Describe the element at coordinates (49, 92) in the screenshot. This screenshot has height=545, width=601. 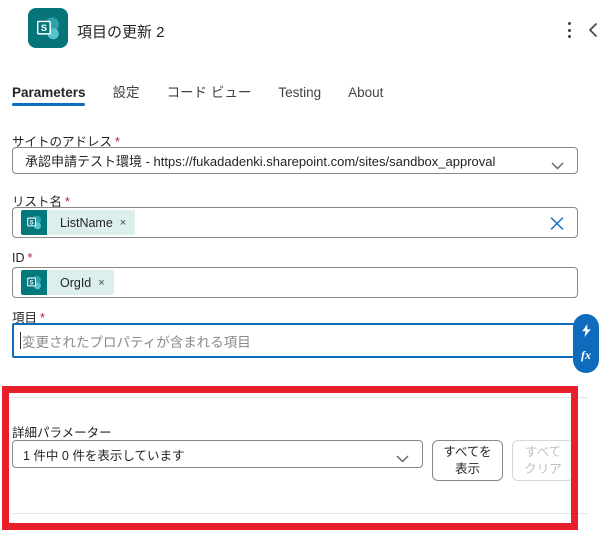
I see `tab-parameters: Parameters` at that location.